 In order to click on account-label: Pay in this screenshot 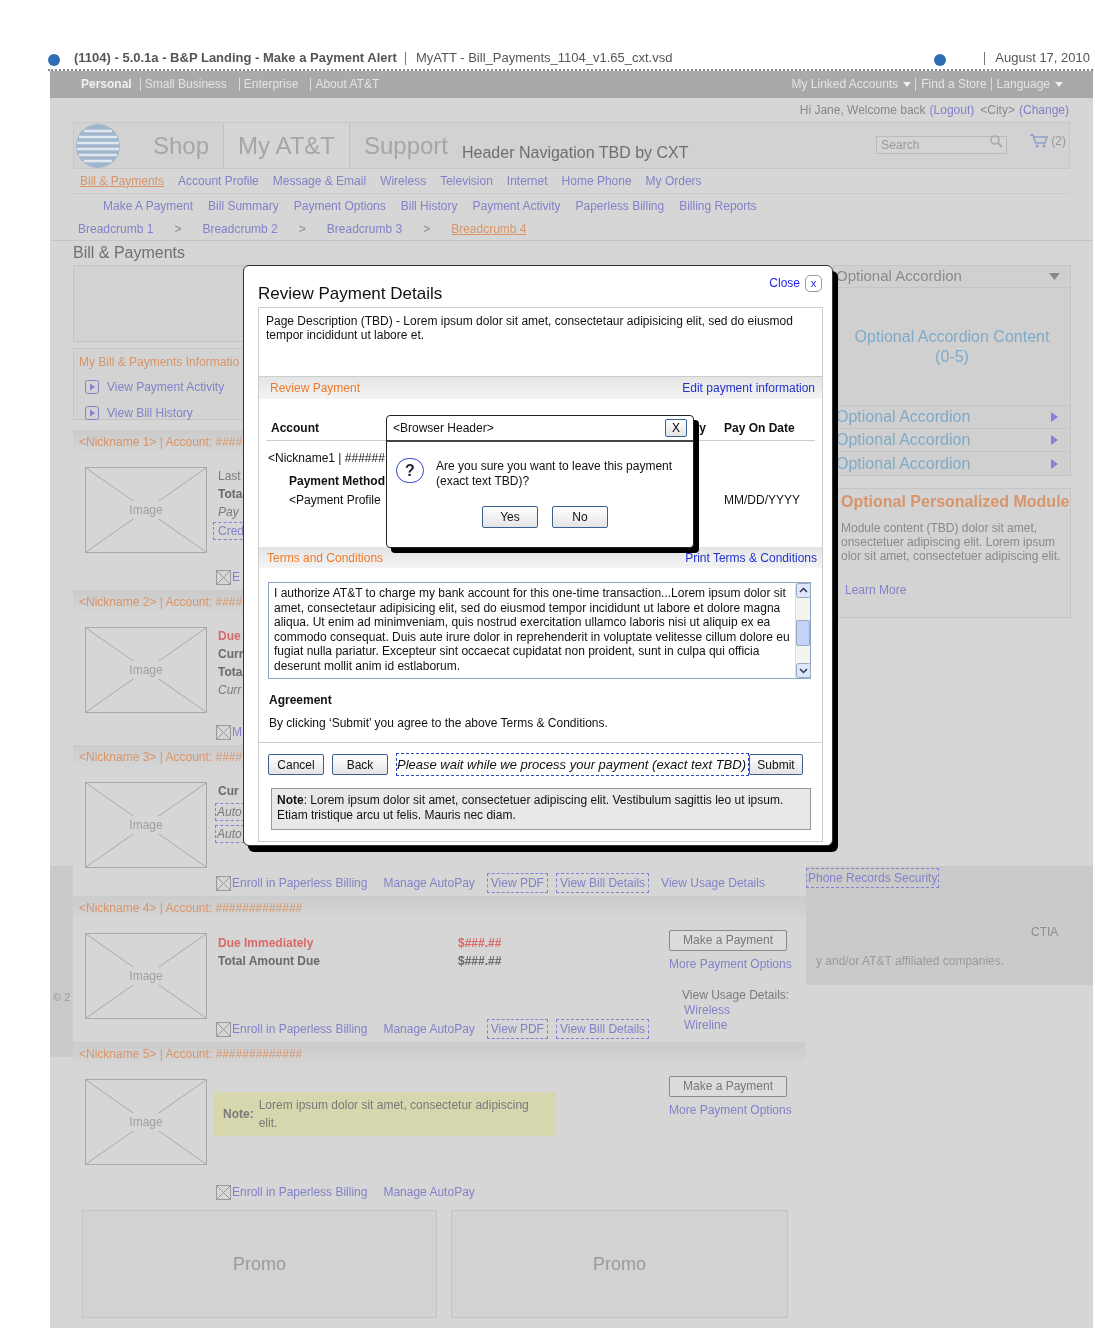, I will do `click(228, 512)`.